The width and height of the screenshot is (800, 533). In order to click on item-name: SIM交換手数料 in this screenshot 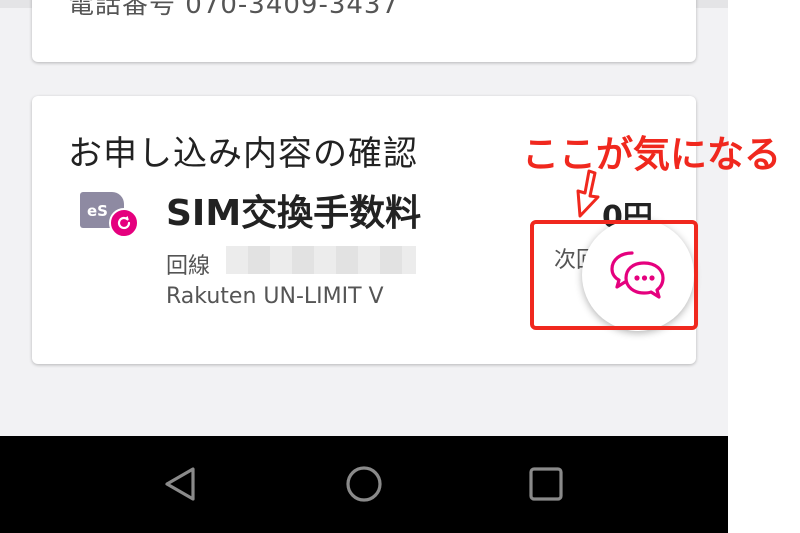, I will do `click(294, 213)`.